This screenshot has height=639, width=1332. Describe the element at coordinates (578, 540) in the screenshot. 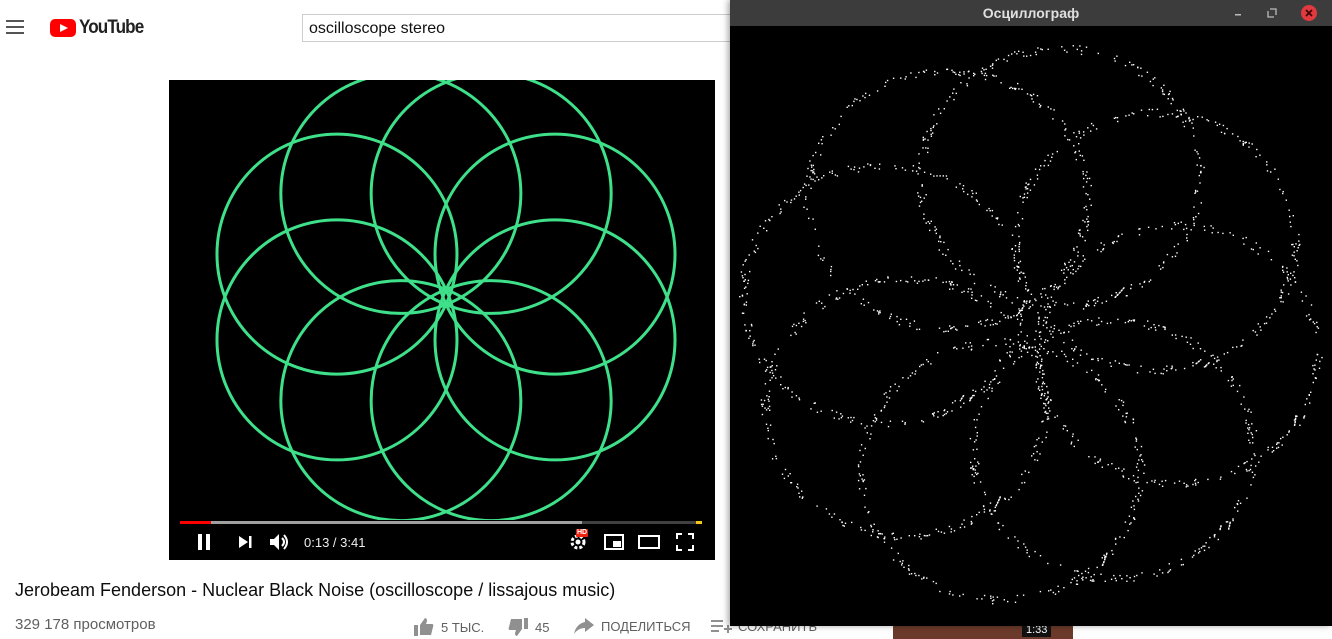

I see `settings-icon: HD` at that location.